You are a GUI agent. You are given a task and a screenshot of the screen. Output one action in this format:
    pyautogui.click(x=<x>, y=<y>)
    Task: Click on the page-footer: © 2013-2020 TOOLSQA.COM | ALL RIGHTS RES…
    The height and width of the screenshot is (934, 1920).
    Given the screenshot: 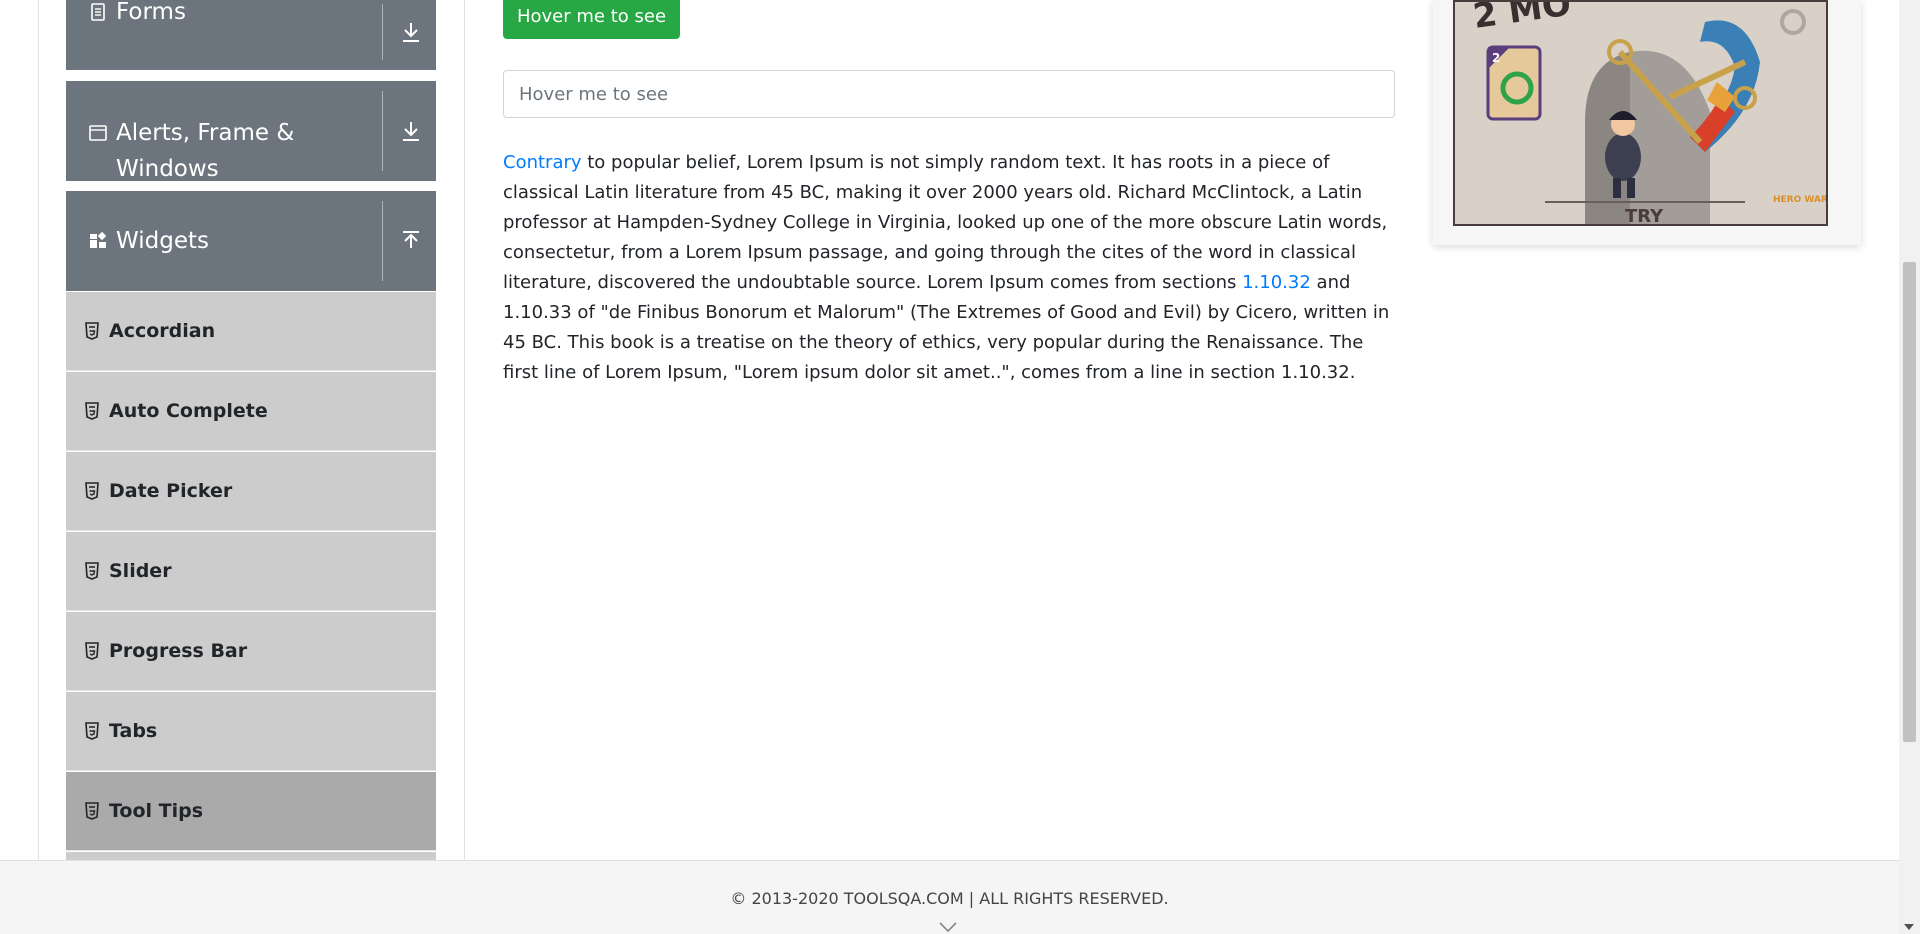 What is the action you would take?
    pyautogui.click(x=949, y=897)
    